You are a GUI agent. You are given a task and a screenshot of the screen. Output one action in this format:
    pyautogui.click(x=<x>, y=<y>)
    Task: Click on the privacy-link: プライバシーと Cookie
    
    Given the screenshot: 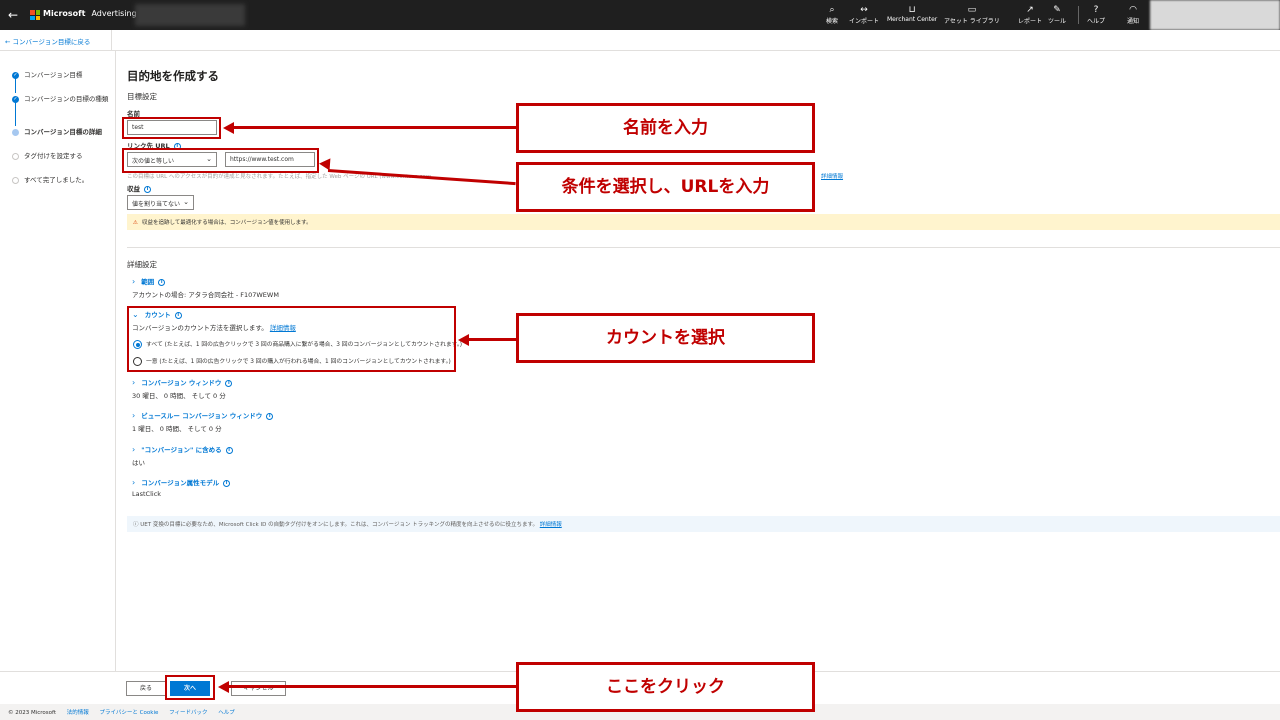 What is the action you would take?
    pyautogui.click(x=129, y=713)
    